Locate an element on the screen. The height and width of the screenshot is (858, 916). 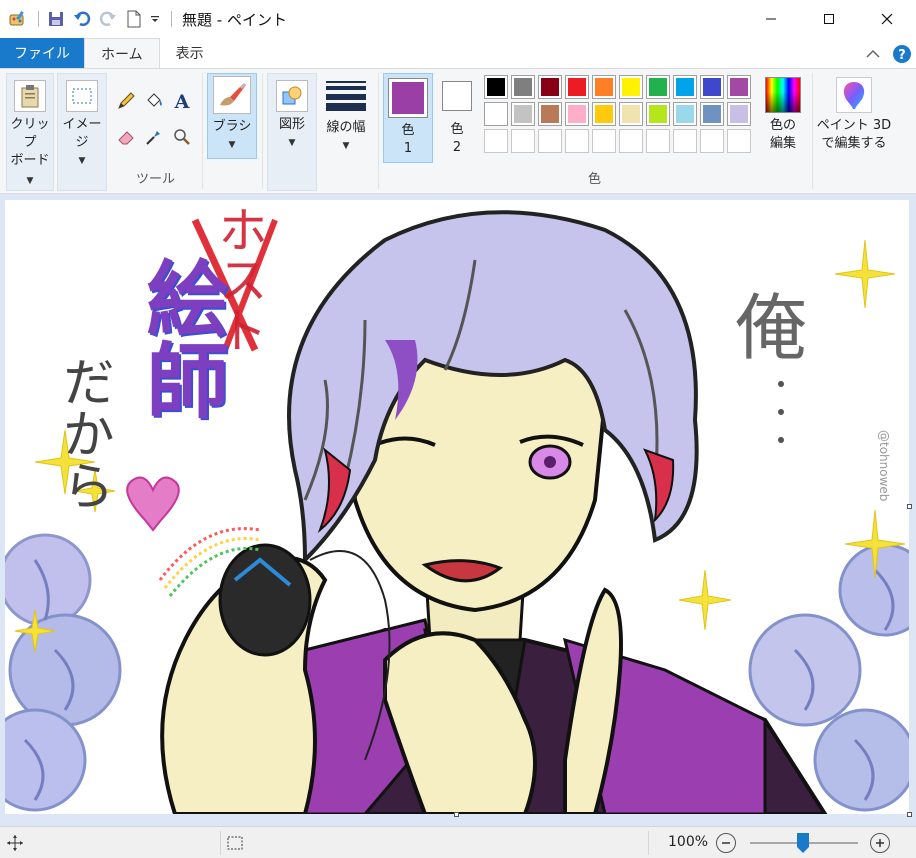
clipboard-label-line1: クリップ is located at coordinates (30, 133).